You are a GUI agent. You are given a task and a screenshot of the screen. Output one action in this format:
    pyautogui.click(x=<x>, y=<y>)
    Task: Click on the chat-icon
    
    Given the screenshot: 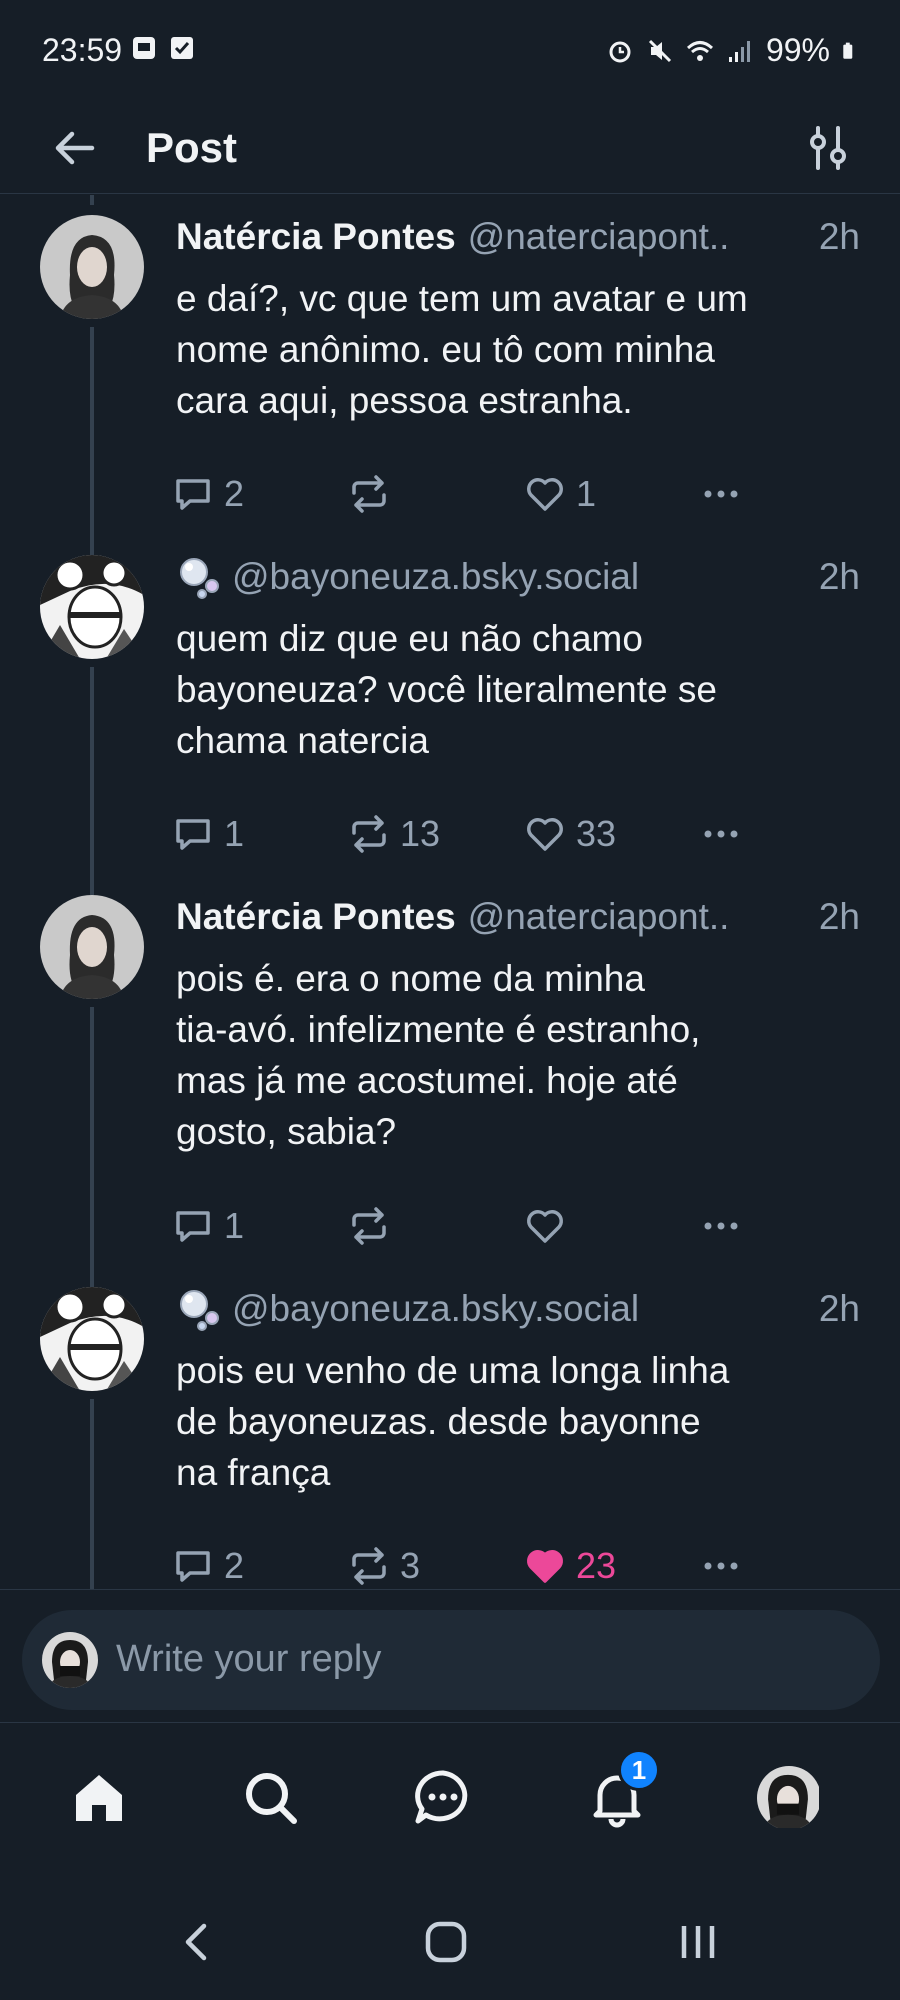 What is the action you would take?
    pyautogui.click(x=441, y=1797)
    